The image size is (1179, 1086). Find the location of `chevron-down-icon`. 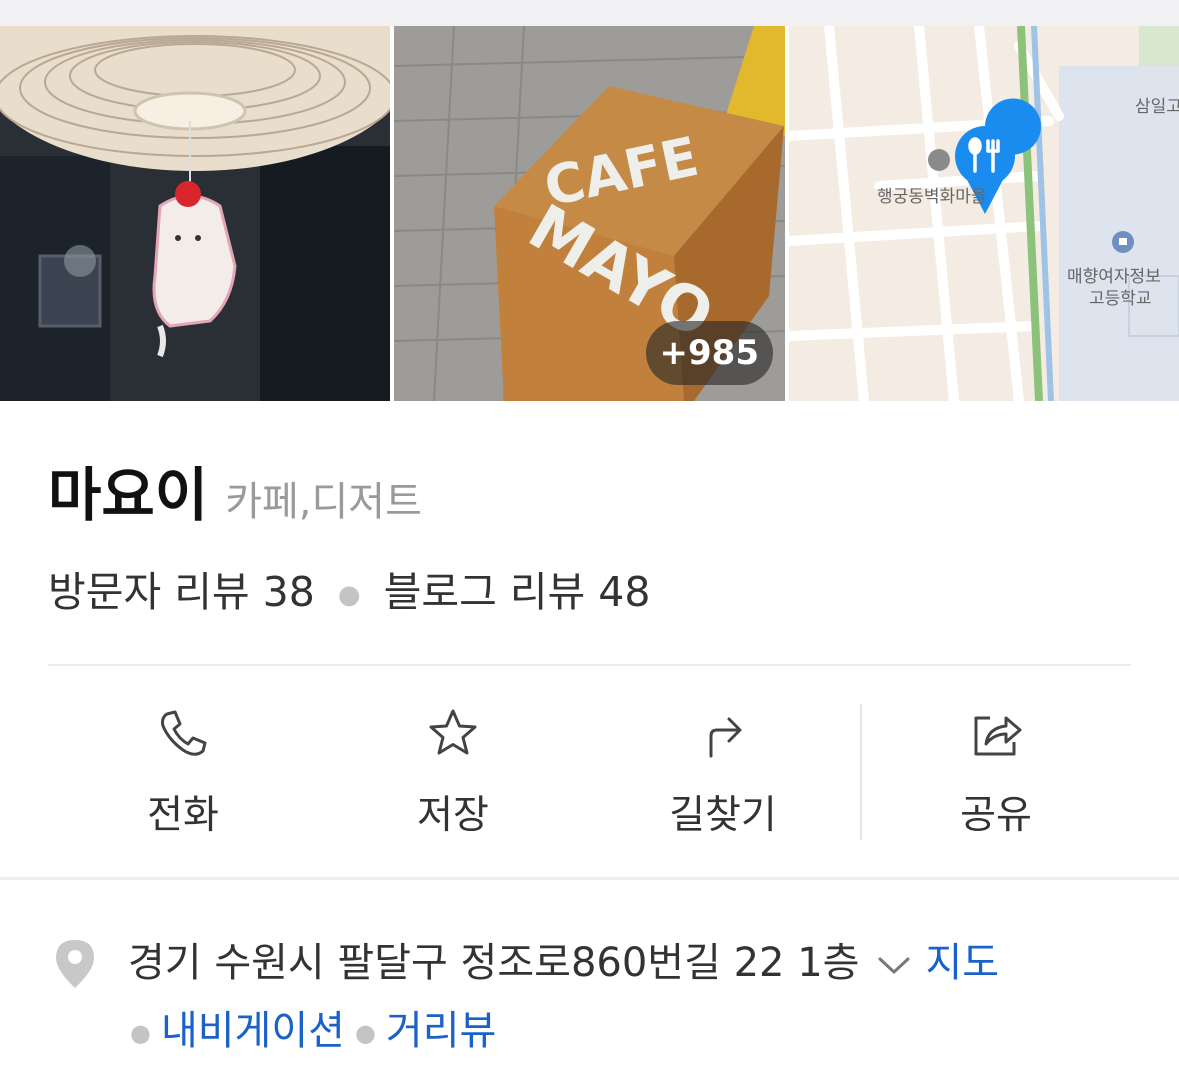

chevron-down-icon is located at coordinates (894, 965).